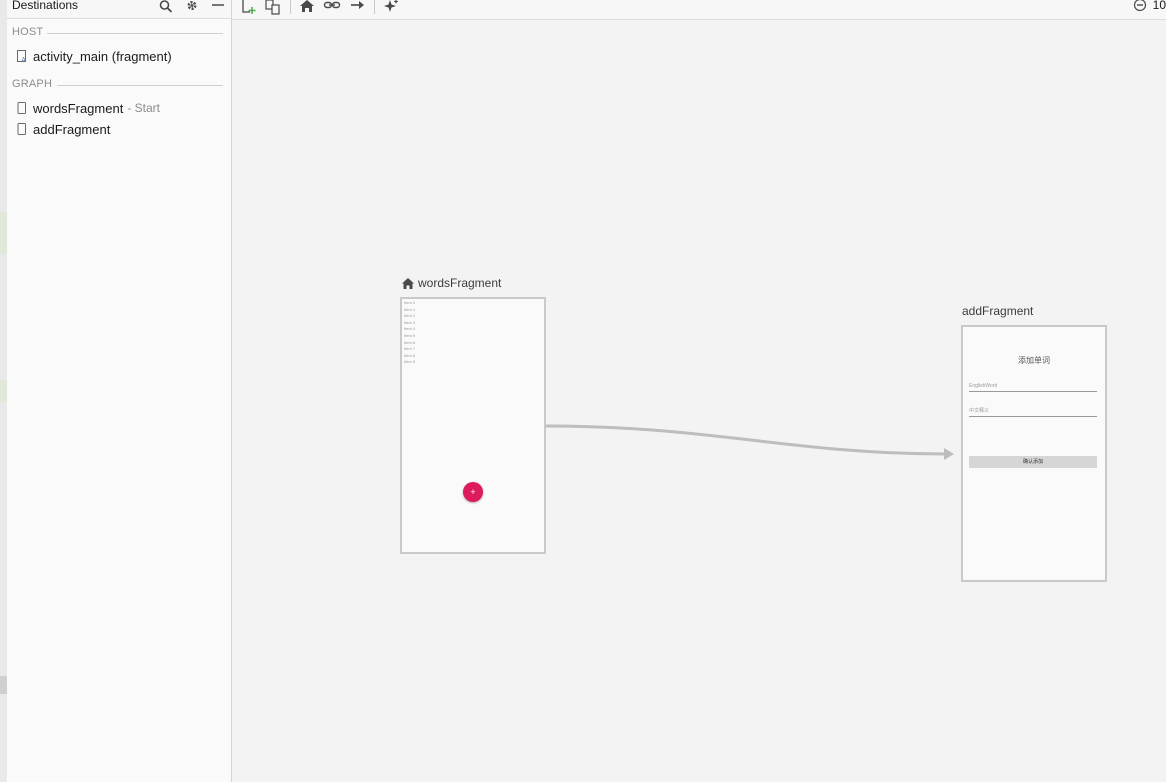  Describe the element at coordinates (1034, 453) in the screenshot. I see `add-fragment-preview: 添加单词 EnglishWord 中文释义 确认添加` at that location.